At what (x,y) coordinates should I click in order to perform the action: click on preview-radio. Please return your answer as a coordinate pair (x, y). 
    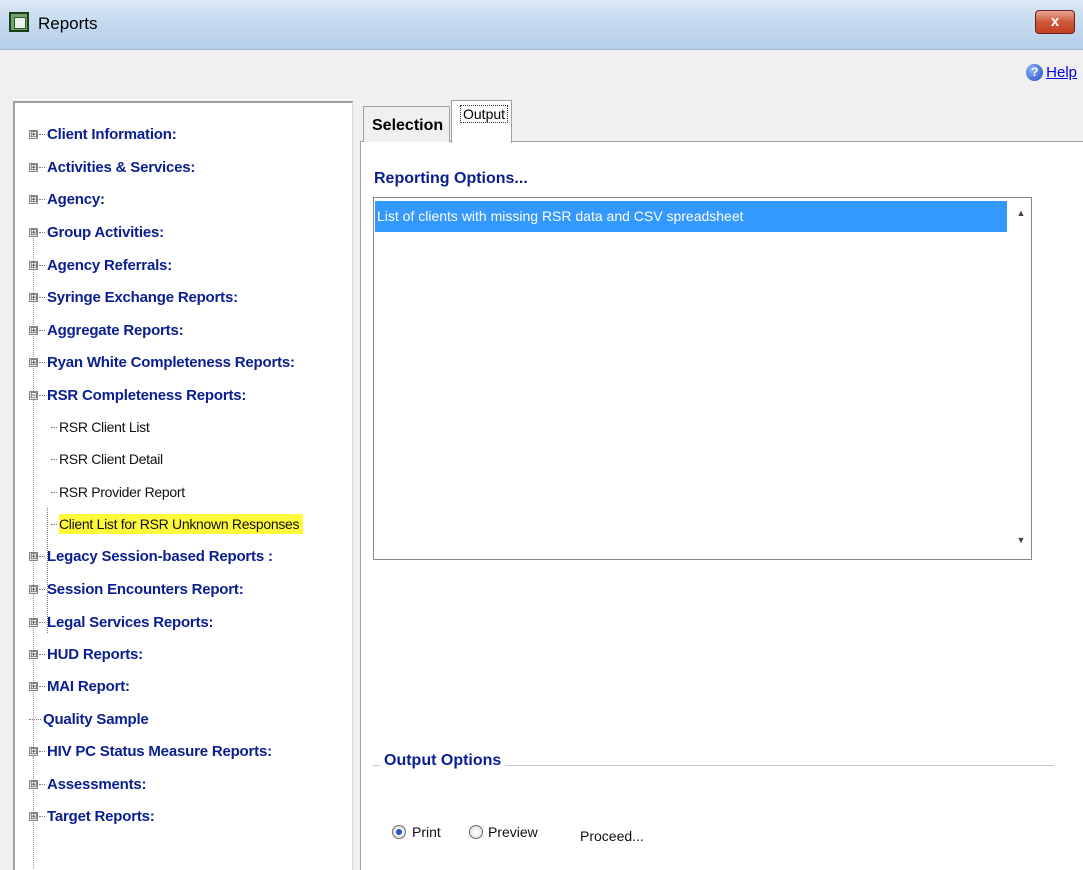
    Looking at the image, I should click on (476, 832).